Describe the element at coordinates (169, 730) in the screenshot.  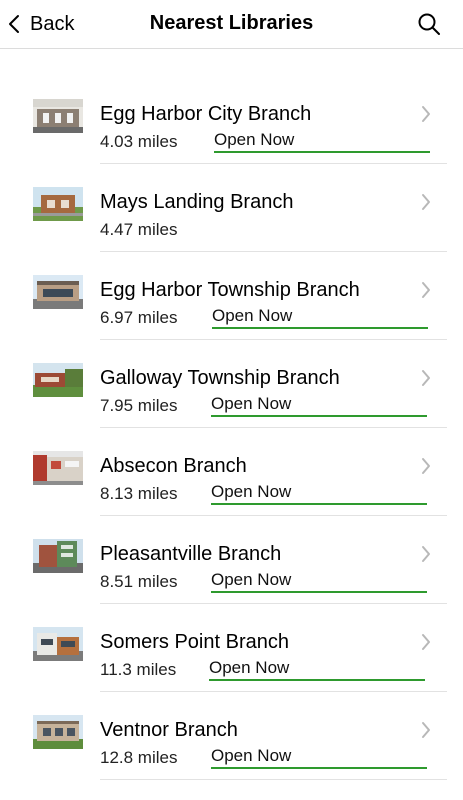
I see `library-name: Ventnor Branch` at that location.